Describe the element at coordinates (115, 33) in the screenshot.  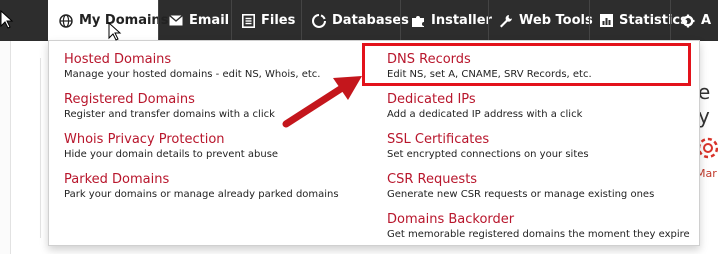
I see `hand-pointer-icon` at that location.